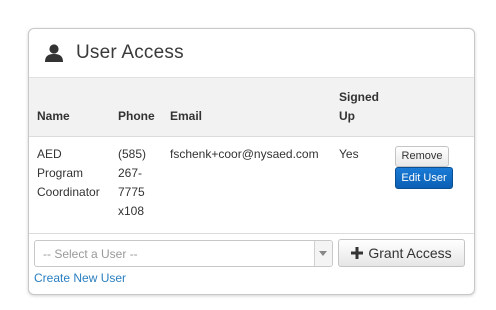  Describe the element at coordinates (410, 253) in the screenshot. I see `grant-access-label: Grant Access` at that location.